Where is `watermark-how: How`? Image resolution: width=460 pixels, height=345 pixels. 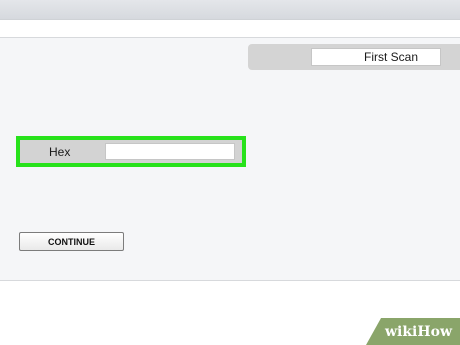 watermark-how: How is located at coordinates (434, 331).